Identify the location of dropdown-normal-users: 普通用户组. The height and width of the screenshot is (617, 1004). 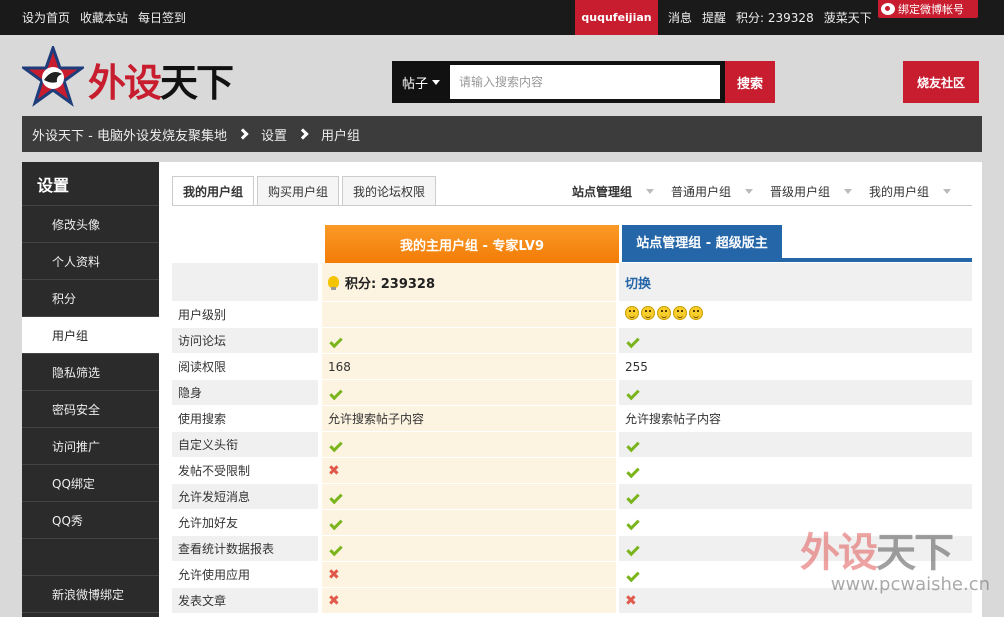
(712, 191).